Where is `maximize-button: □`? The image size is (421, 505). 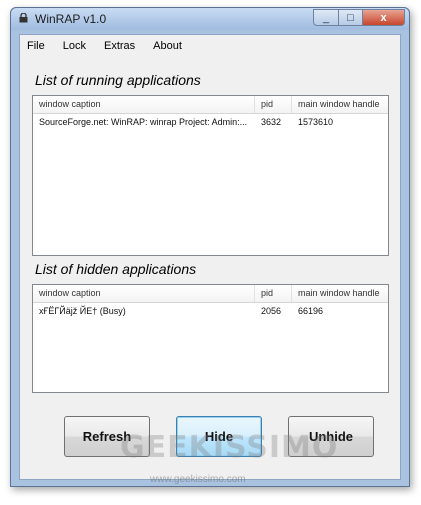 maximize-button: □ is located at coordinates (350, 17).